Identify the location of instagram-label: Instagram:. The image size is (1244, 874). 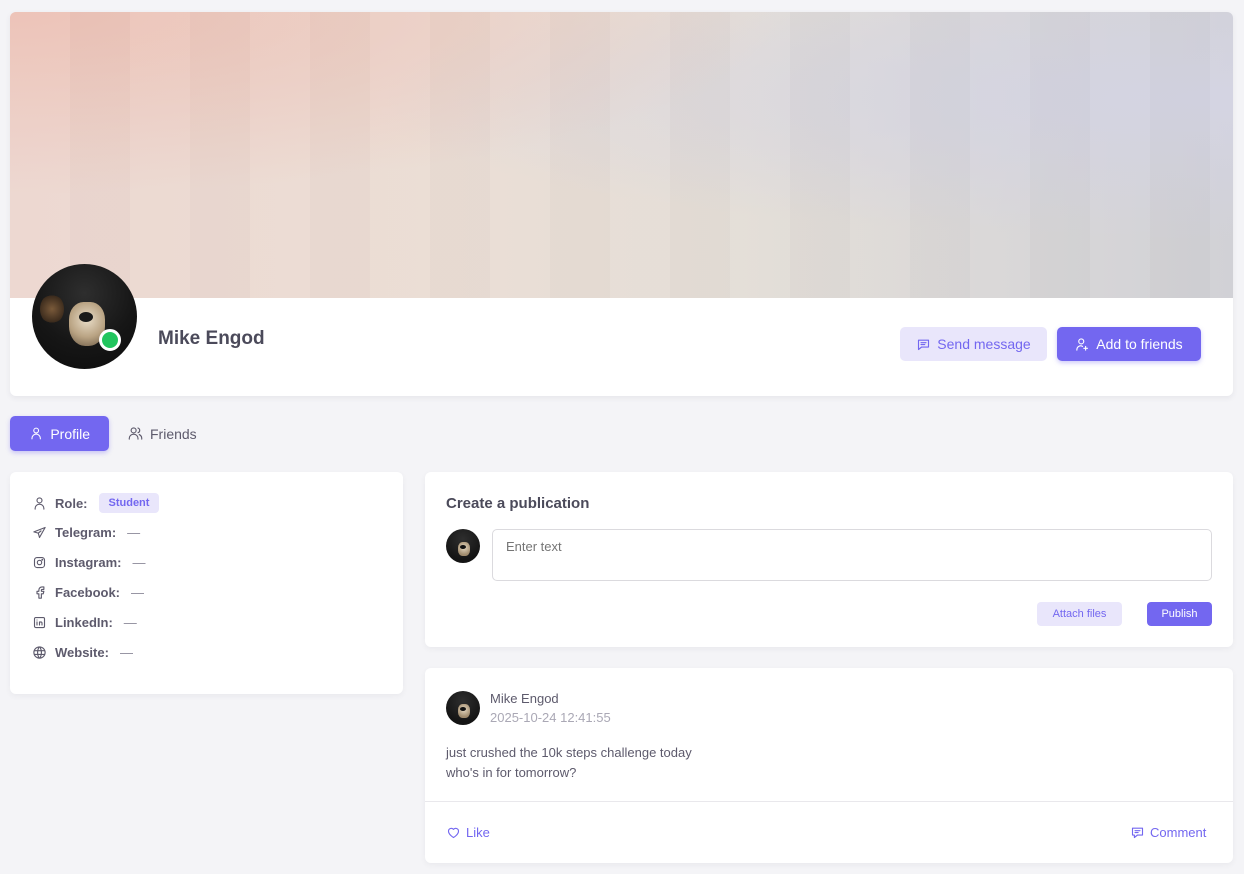
(88, 562).